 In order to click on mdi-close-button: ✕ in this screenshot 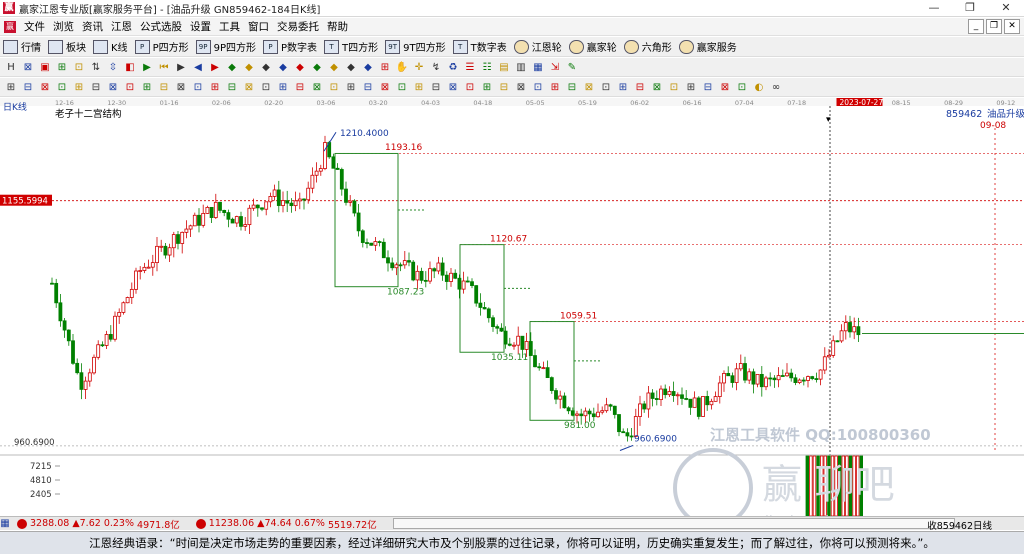, I will do `click(1012, 26)`.